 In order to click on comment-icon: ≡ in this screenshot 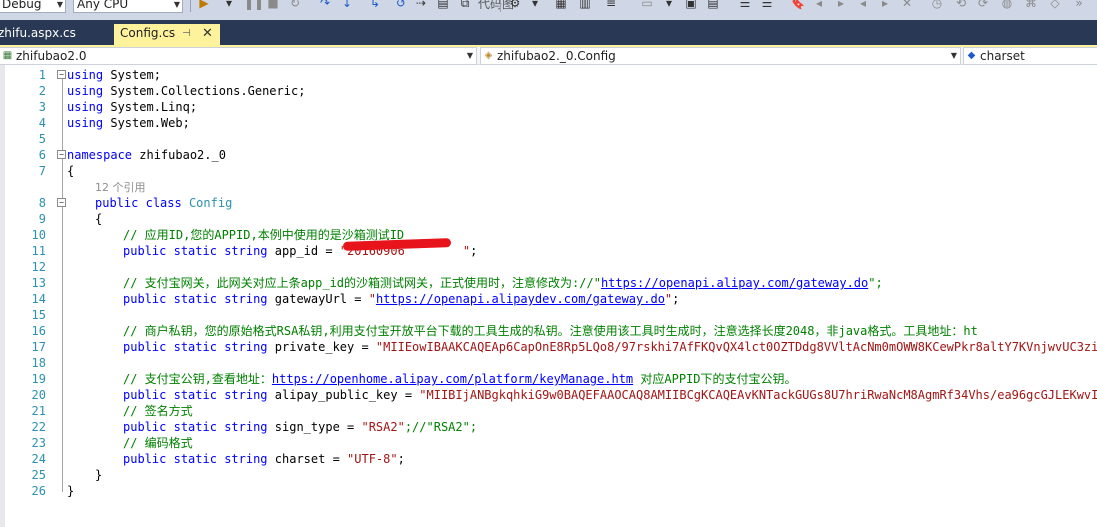, I will do `click(611, 5)`.